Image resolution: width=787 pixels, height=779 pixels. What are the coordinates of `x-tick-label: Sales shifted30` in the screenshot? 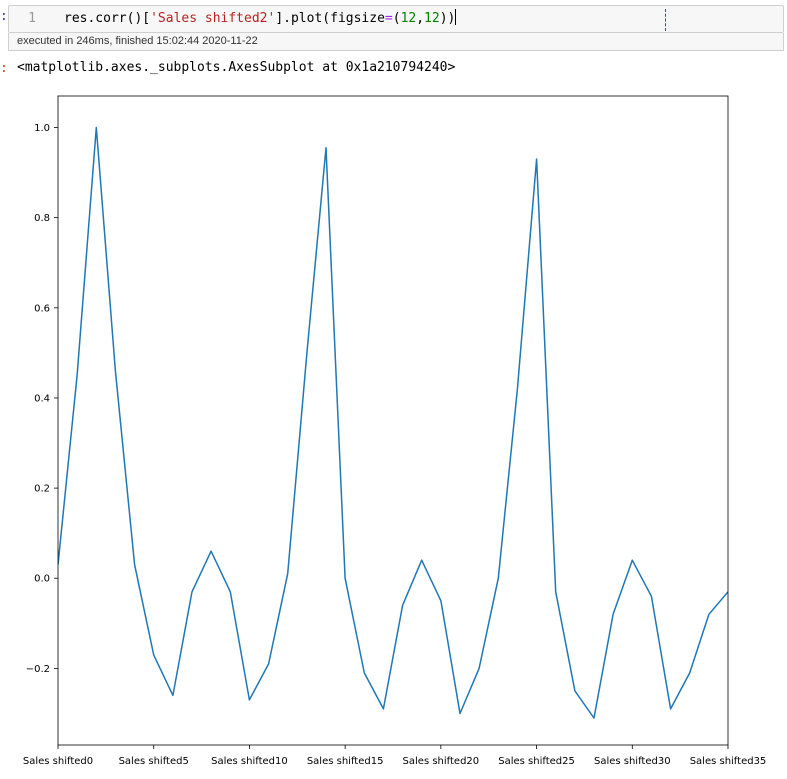 It's located at (632, 761).